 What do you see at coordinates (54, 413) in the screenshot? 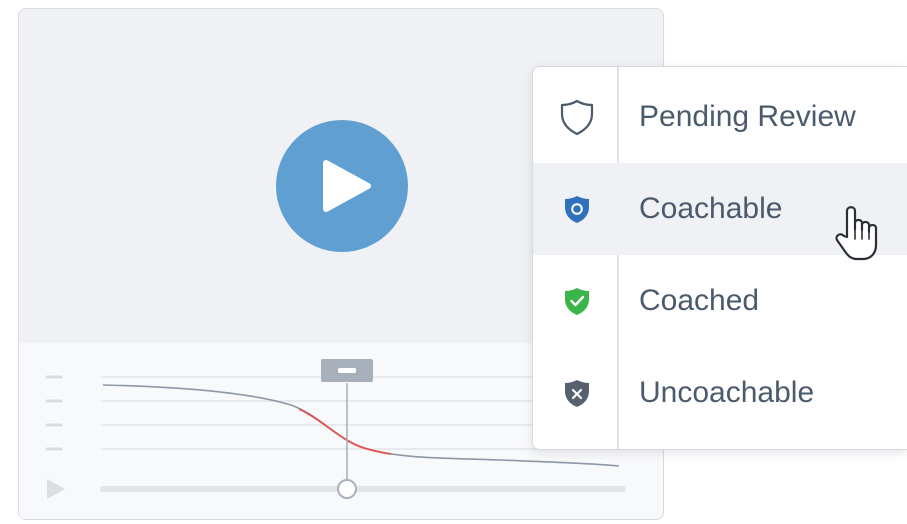
I see `legend-marks` at bounding box center [54, 413].